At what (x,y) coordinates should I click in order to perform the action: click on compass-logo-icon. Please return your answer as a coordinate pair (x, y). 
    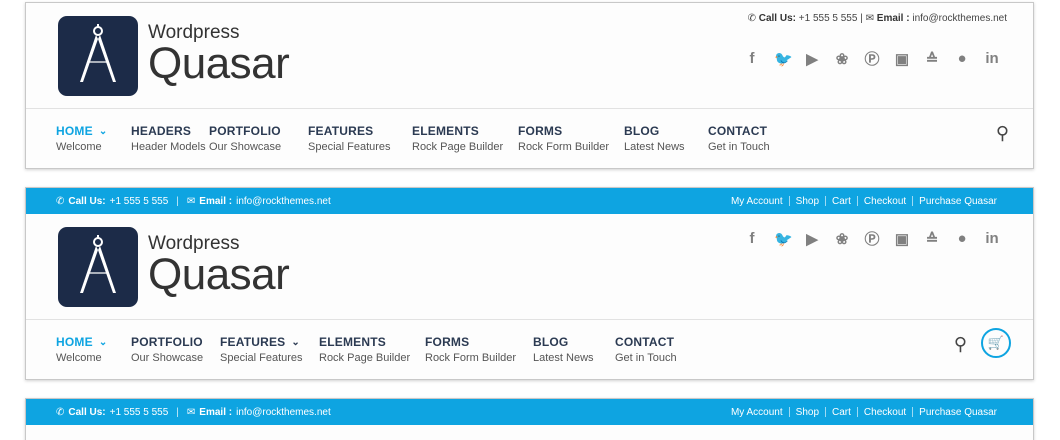
    Looking at the image, I should click on (98, 56).